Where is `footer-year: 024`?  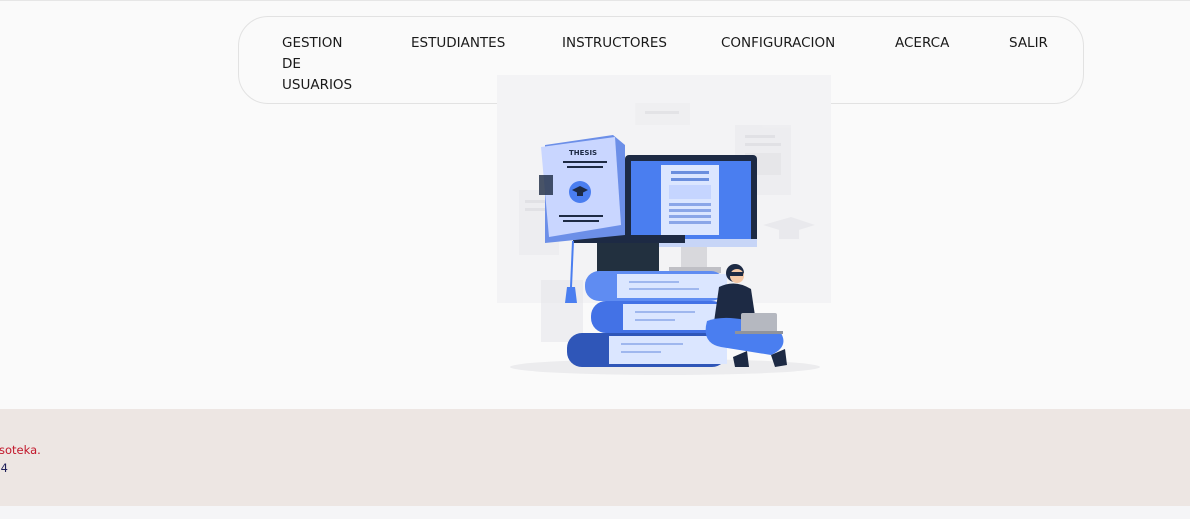
footer-year: 024 is located at coordinates (4, 468).